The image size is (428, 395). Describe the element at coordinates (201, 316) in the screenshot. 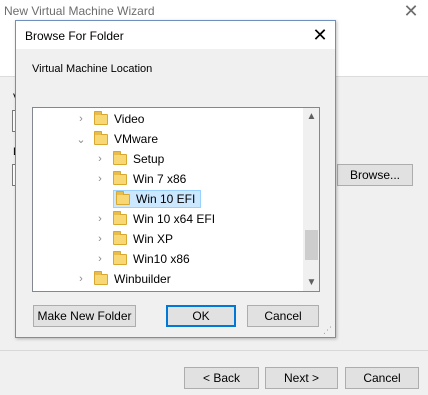

I see `ok-button: OK` at that location.